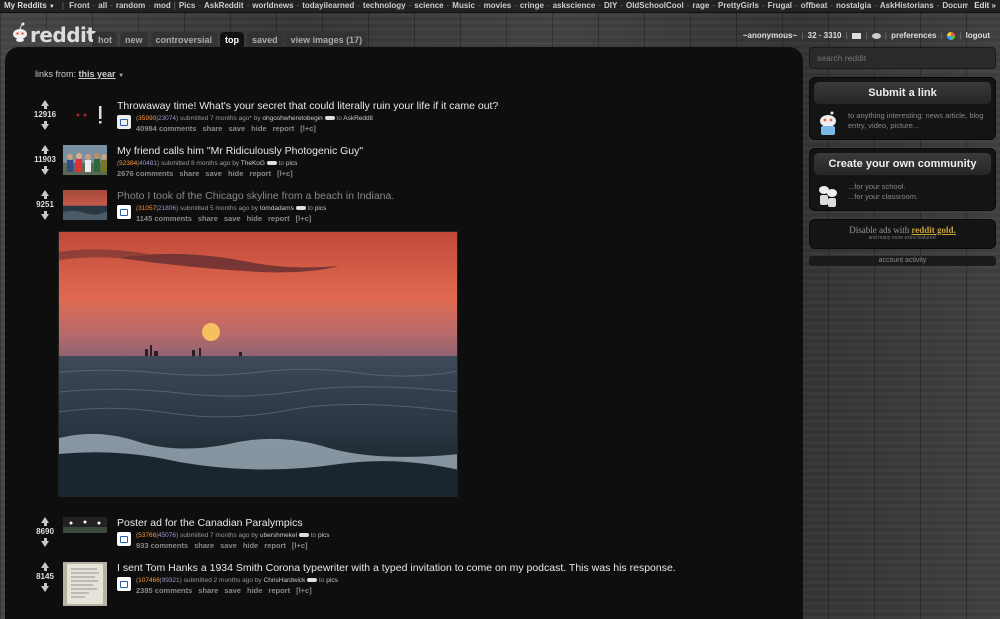 The width and height of the screenshot is (1000, 619). Describe the element at coordinates (164, 590) in the screenshot. I see `comments-link: 2385 comments` at that location.